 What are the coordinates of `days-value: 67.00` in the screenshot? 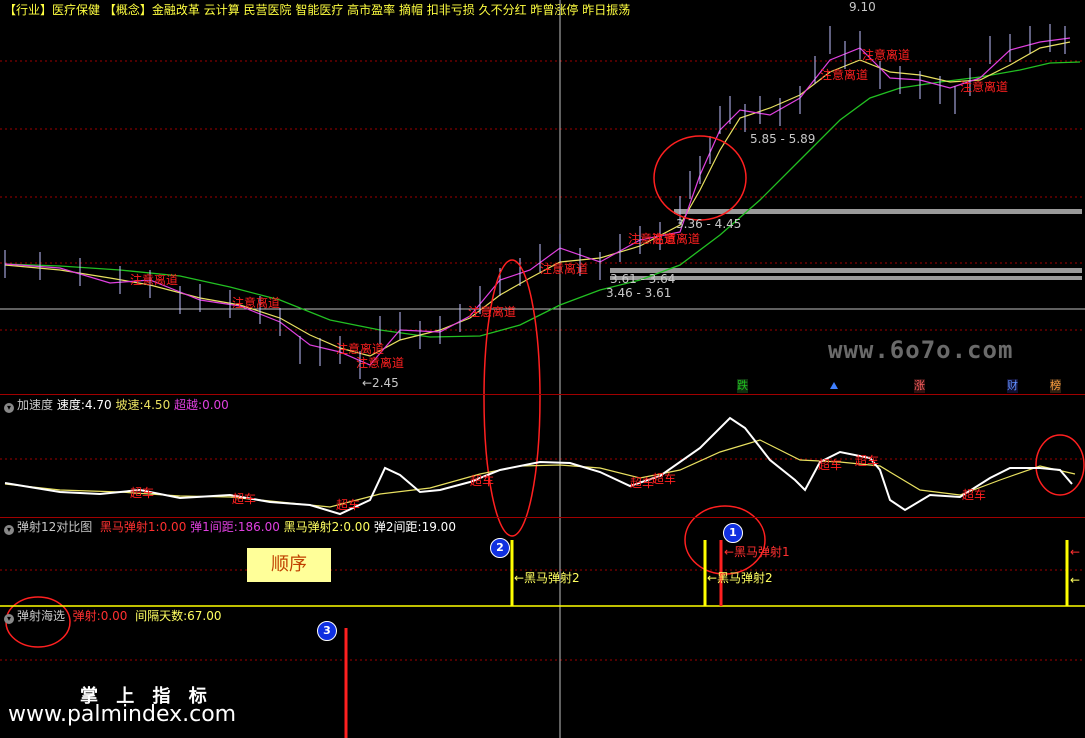 It's located at (204, 616).